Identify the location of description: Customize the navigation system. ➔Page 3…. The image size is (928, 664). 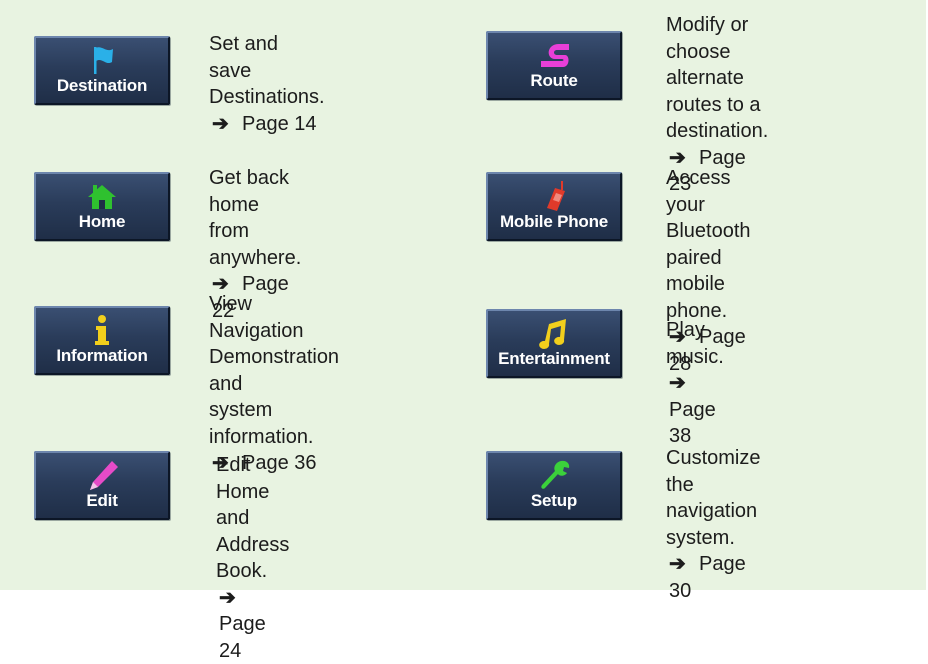
(713, 524).